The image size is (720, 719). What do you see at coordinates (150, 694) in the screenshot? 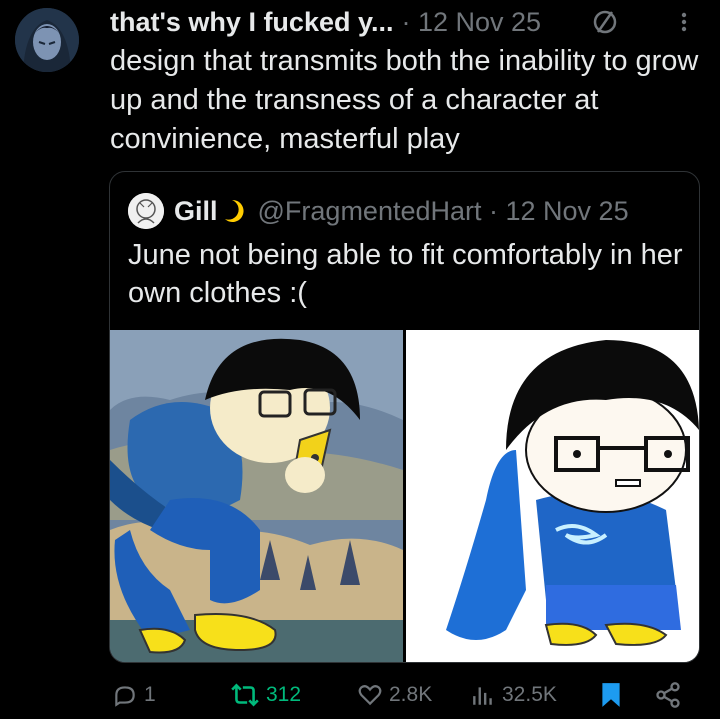
I see `reply-count: 1` at bounding box center [150, 694].